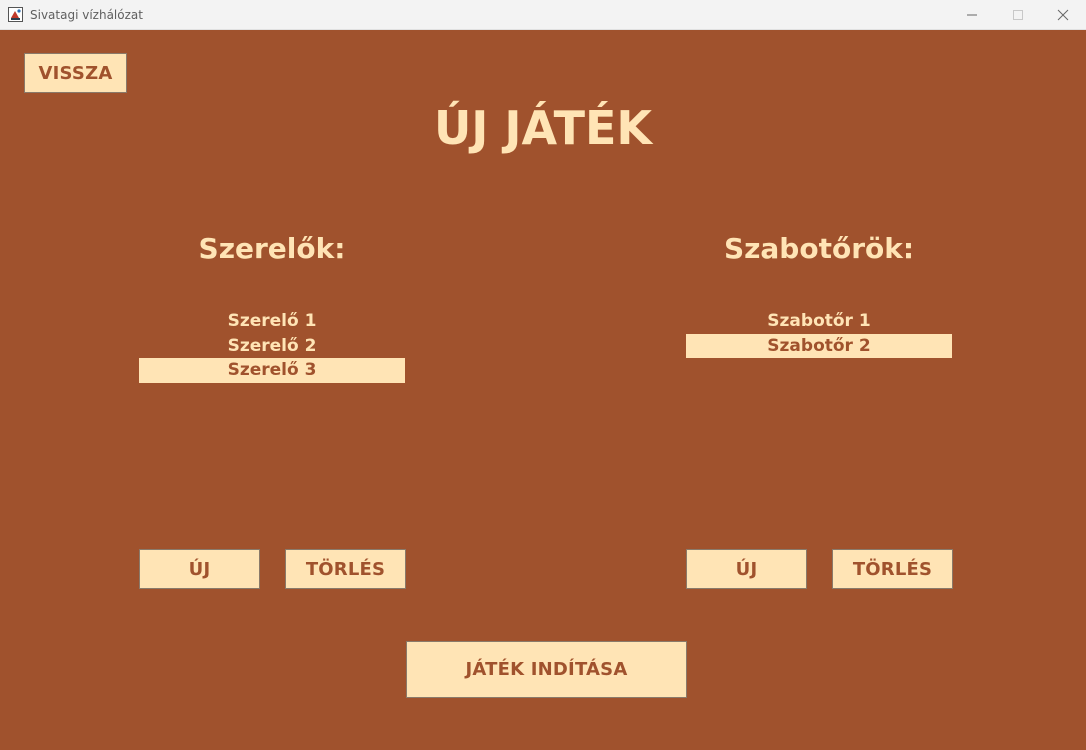 Image resolution: width=1086 pixels, height=750 pixels. I want to click on minimize-button, so click(972, 15).